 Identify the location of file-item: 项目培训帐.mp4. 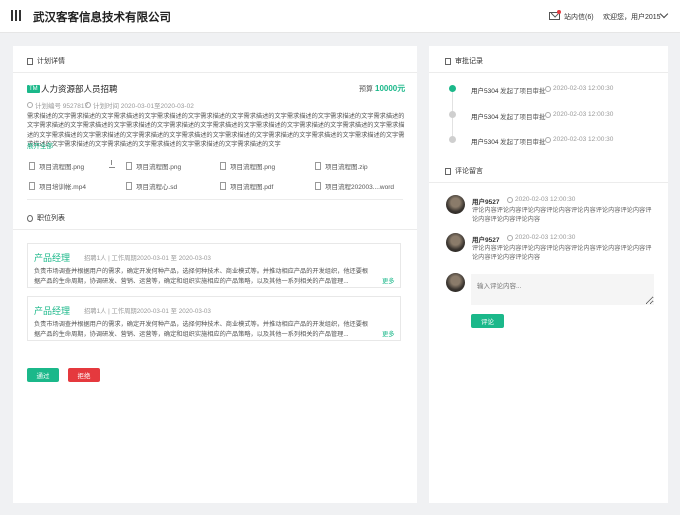
(57, 186).